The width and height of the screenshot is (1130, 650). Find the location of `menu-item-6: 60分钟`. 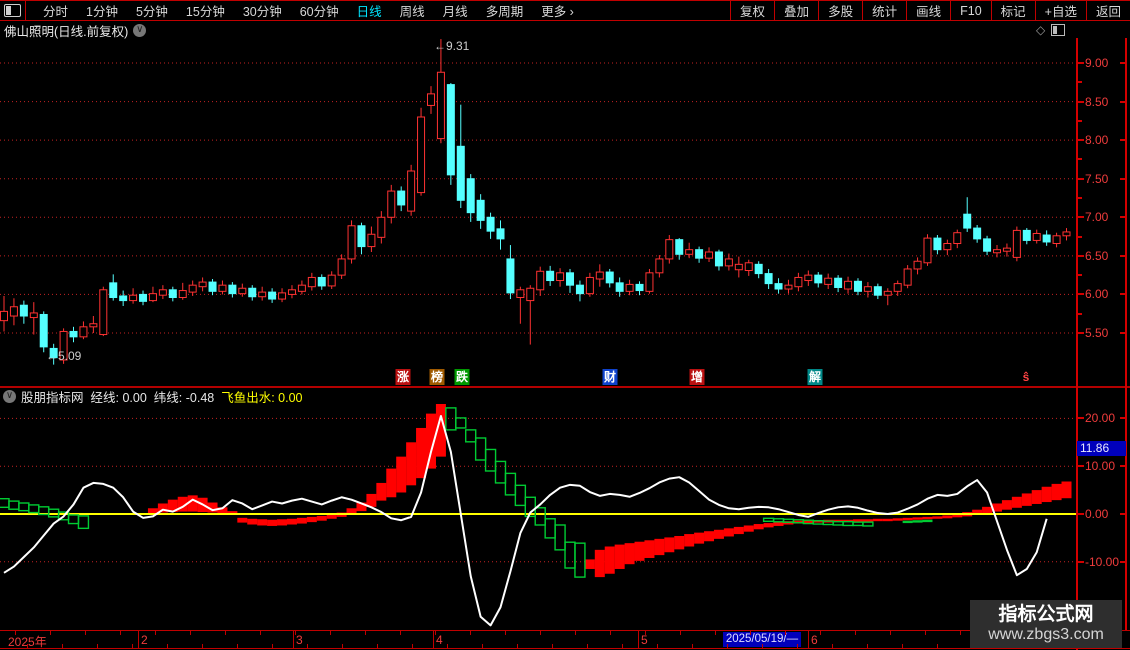

menu-item-6: 60分钟 is located at coordinates (319, 10).